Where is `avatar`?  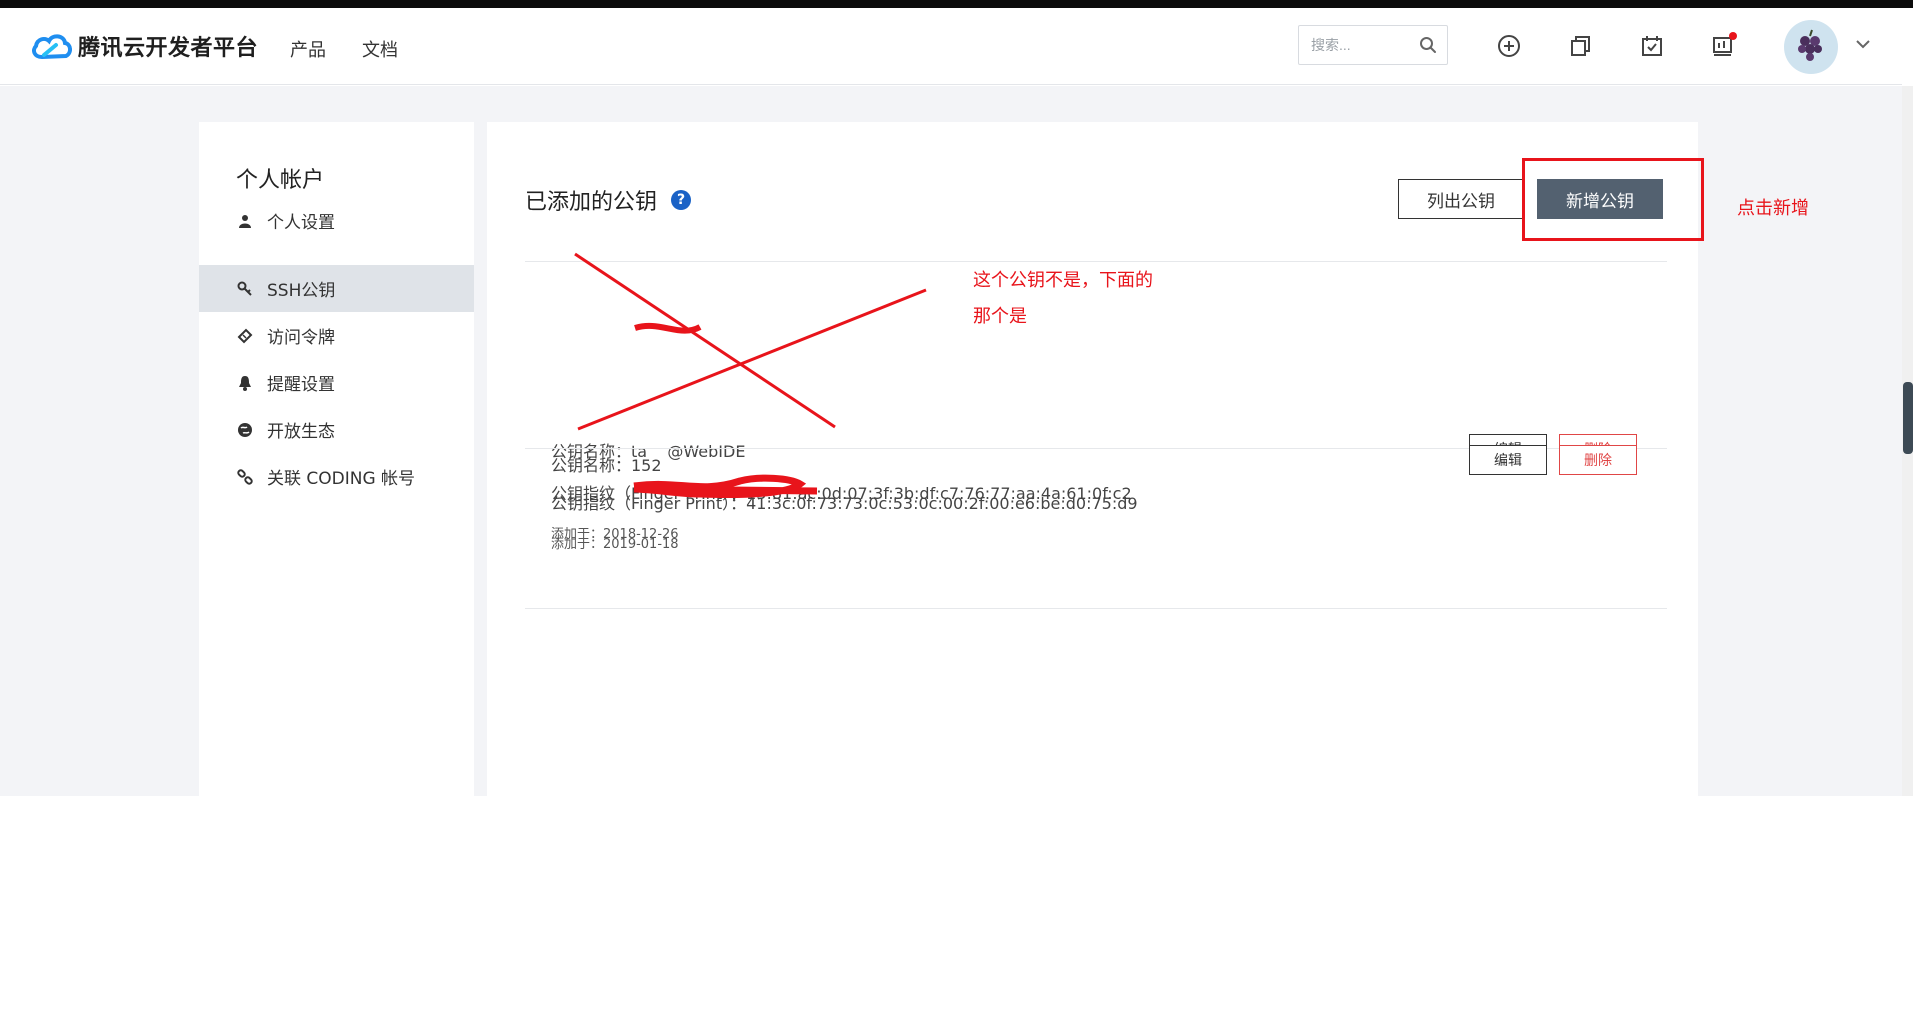 avatar is located at coordinates (1811, 47).